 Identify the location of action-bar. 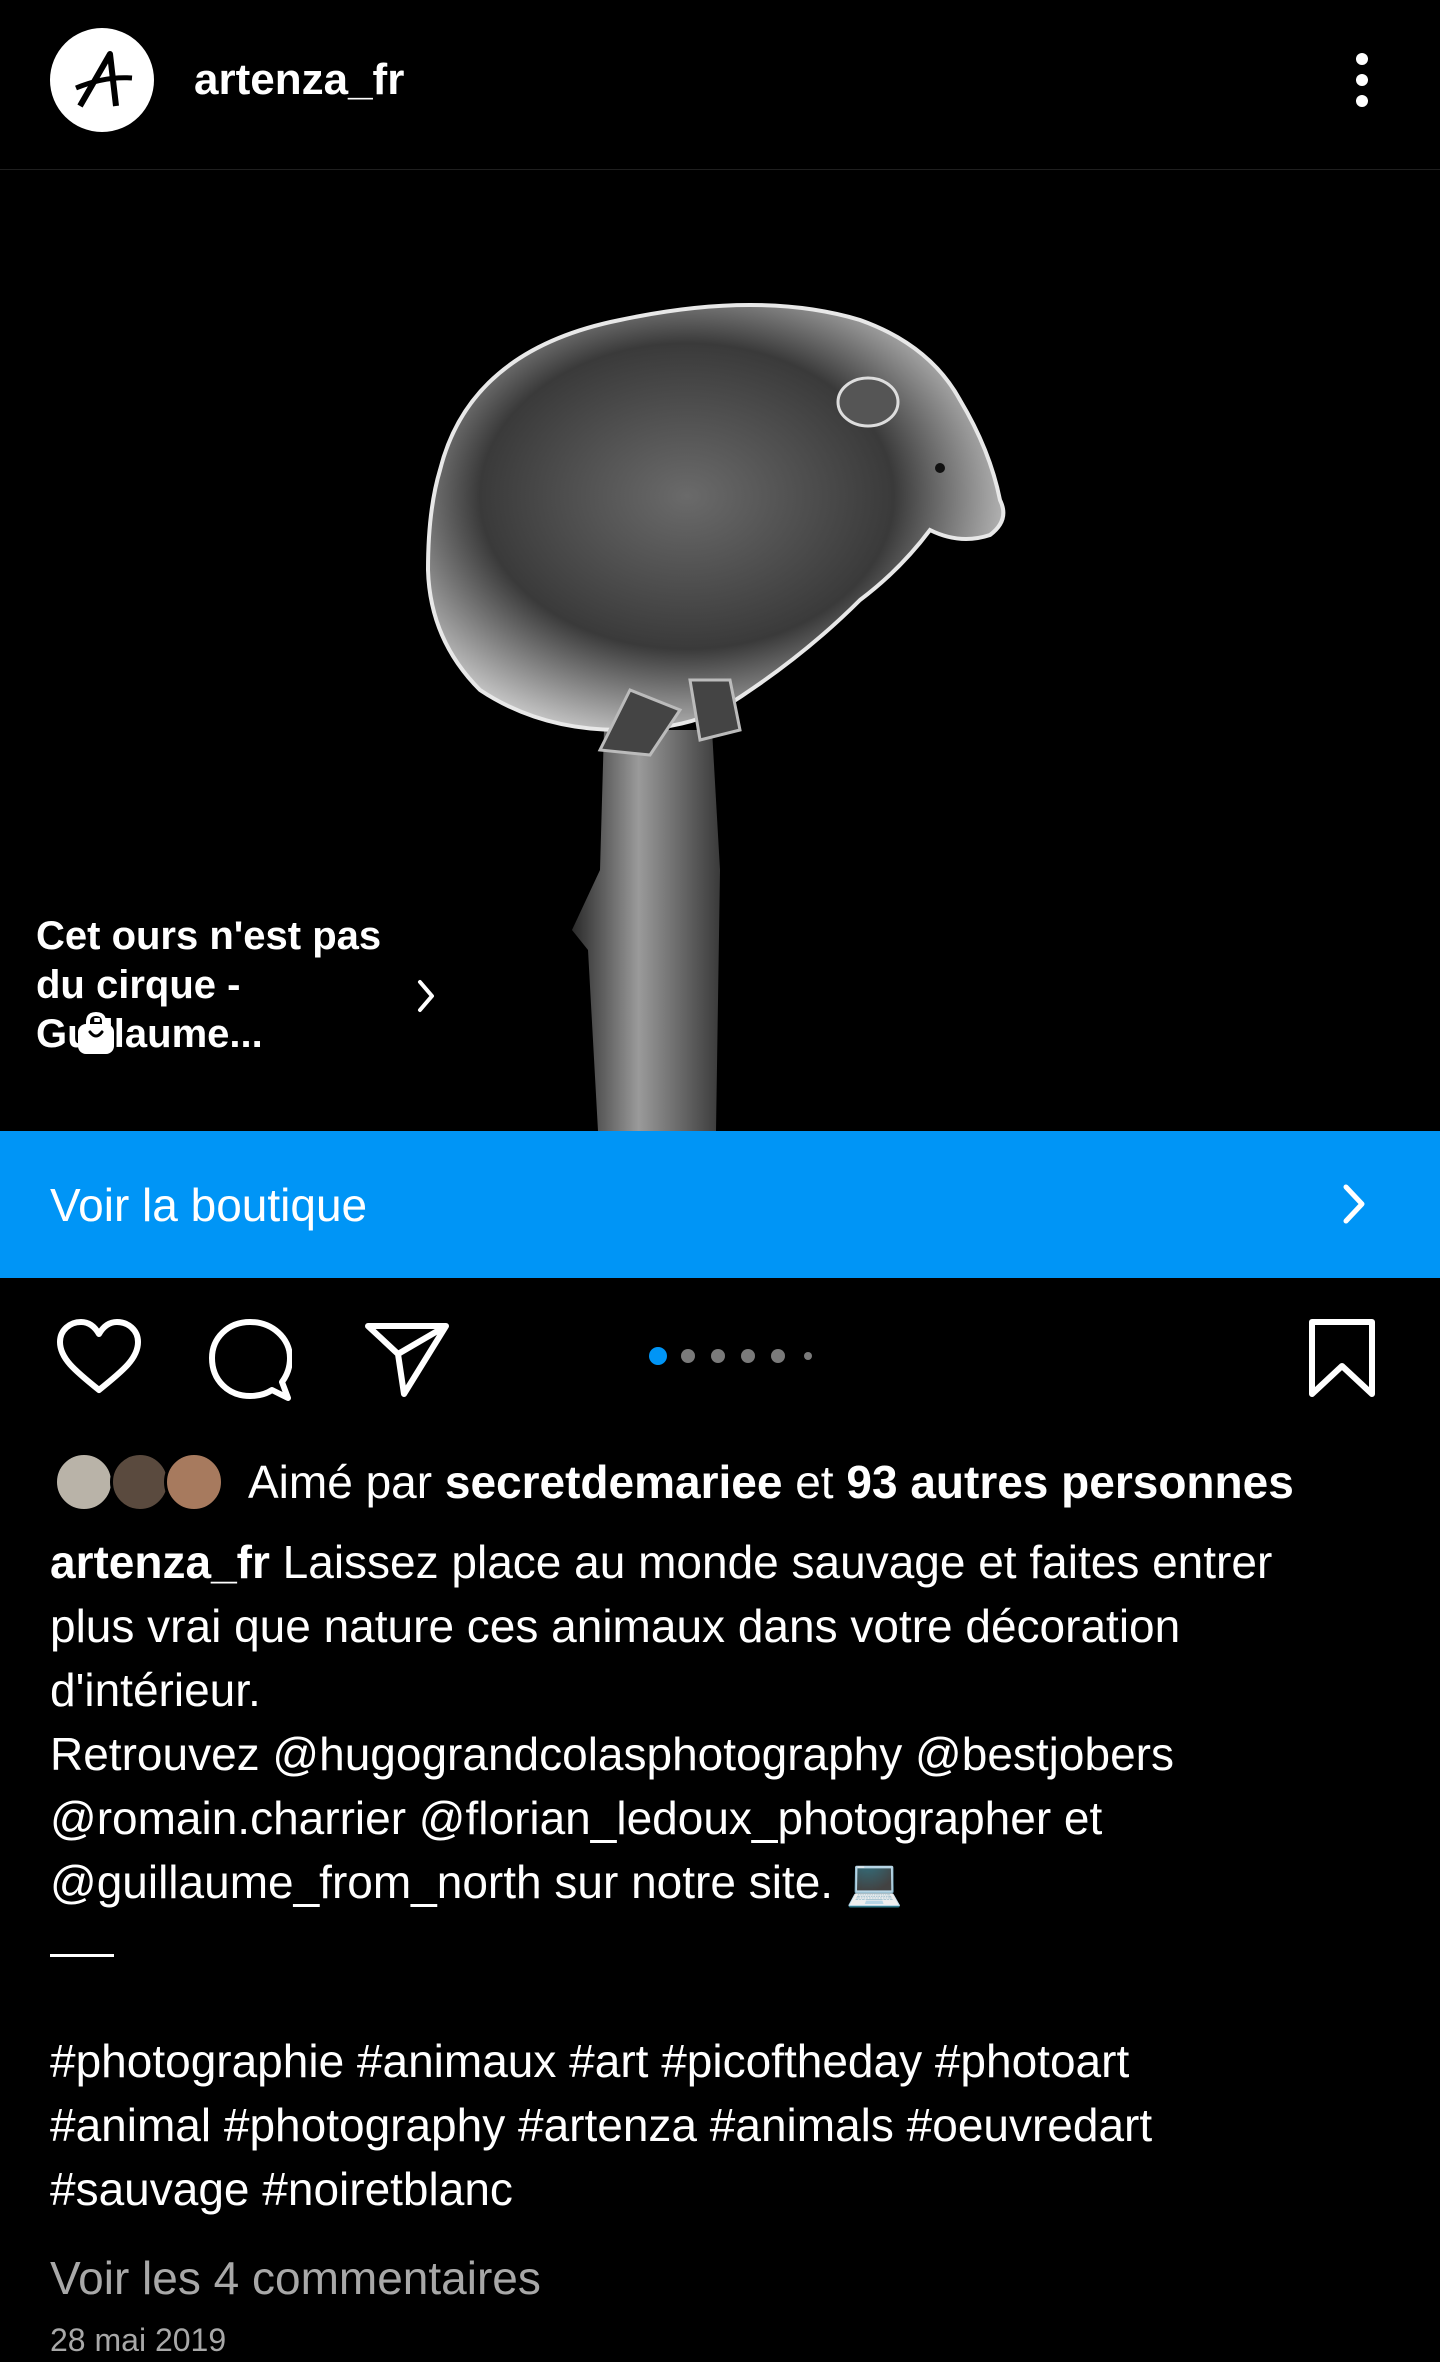
(720, 1353).